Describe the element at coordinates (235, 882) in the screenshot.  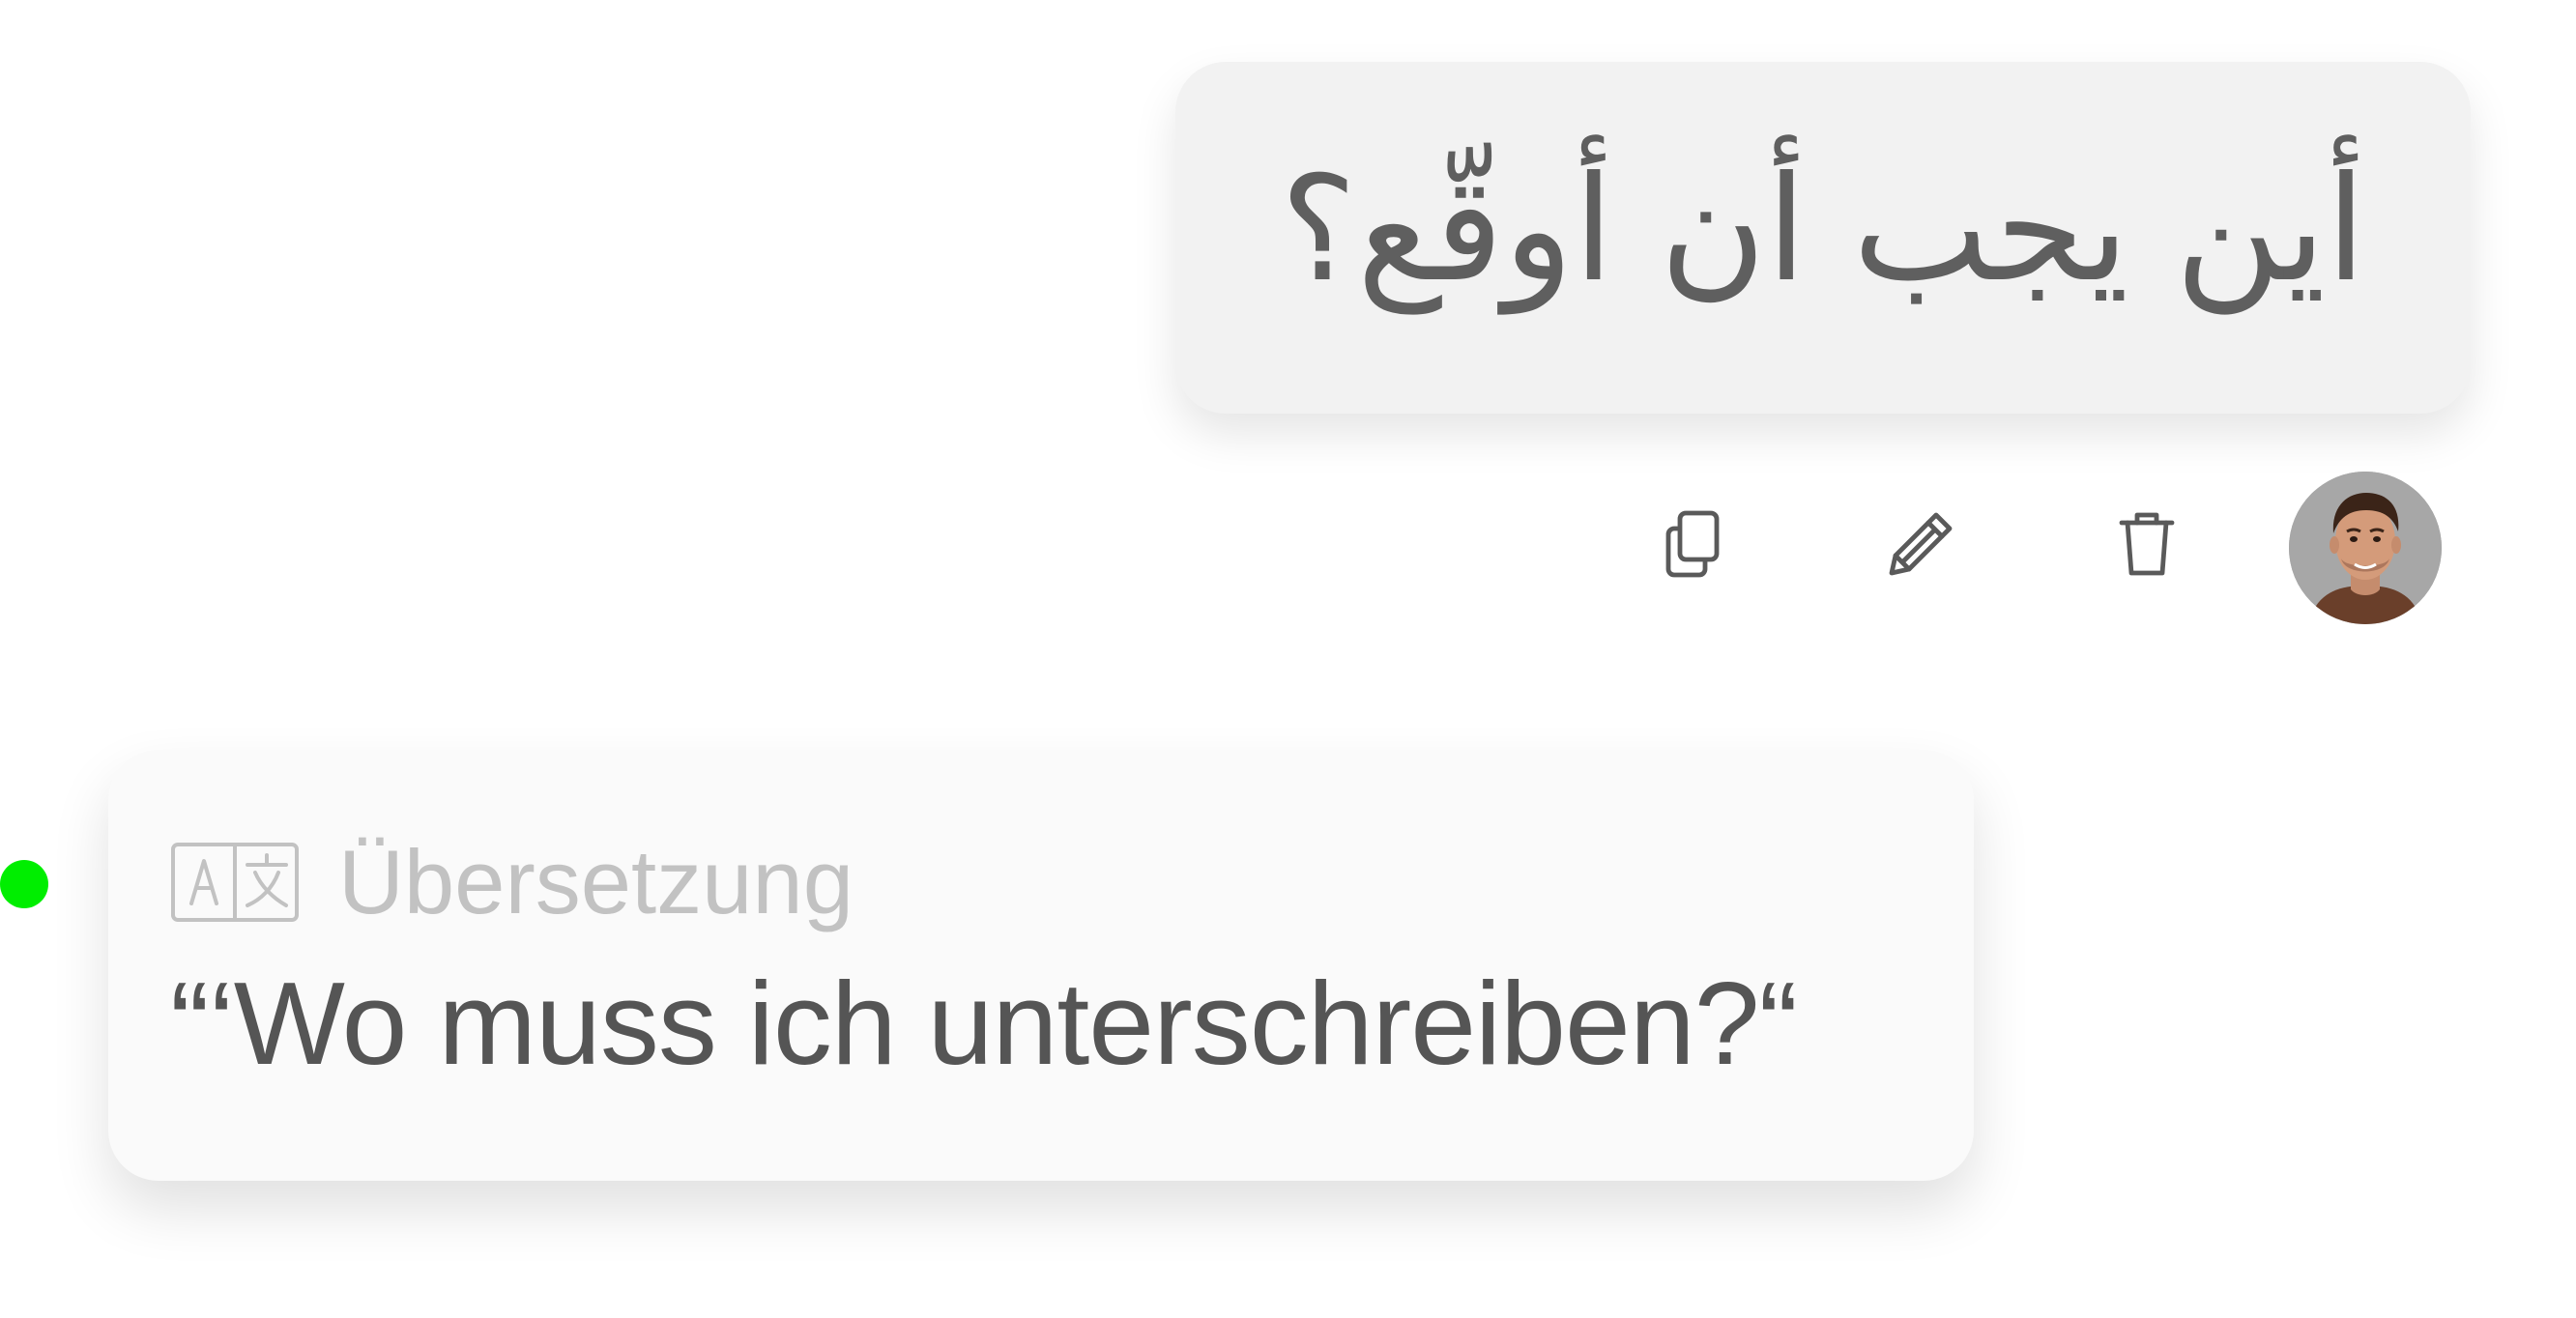
I see `translate-icon` at that location.